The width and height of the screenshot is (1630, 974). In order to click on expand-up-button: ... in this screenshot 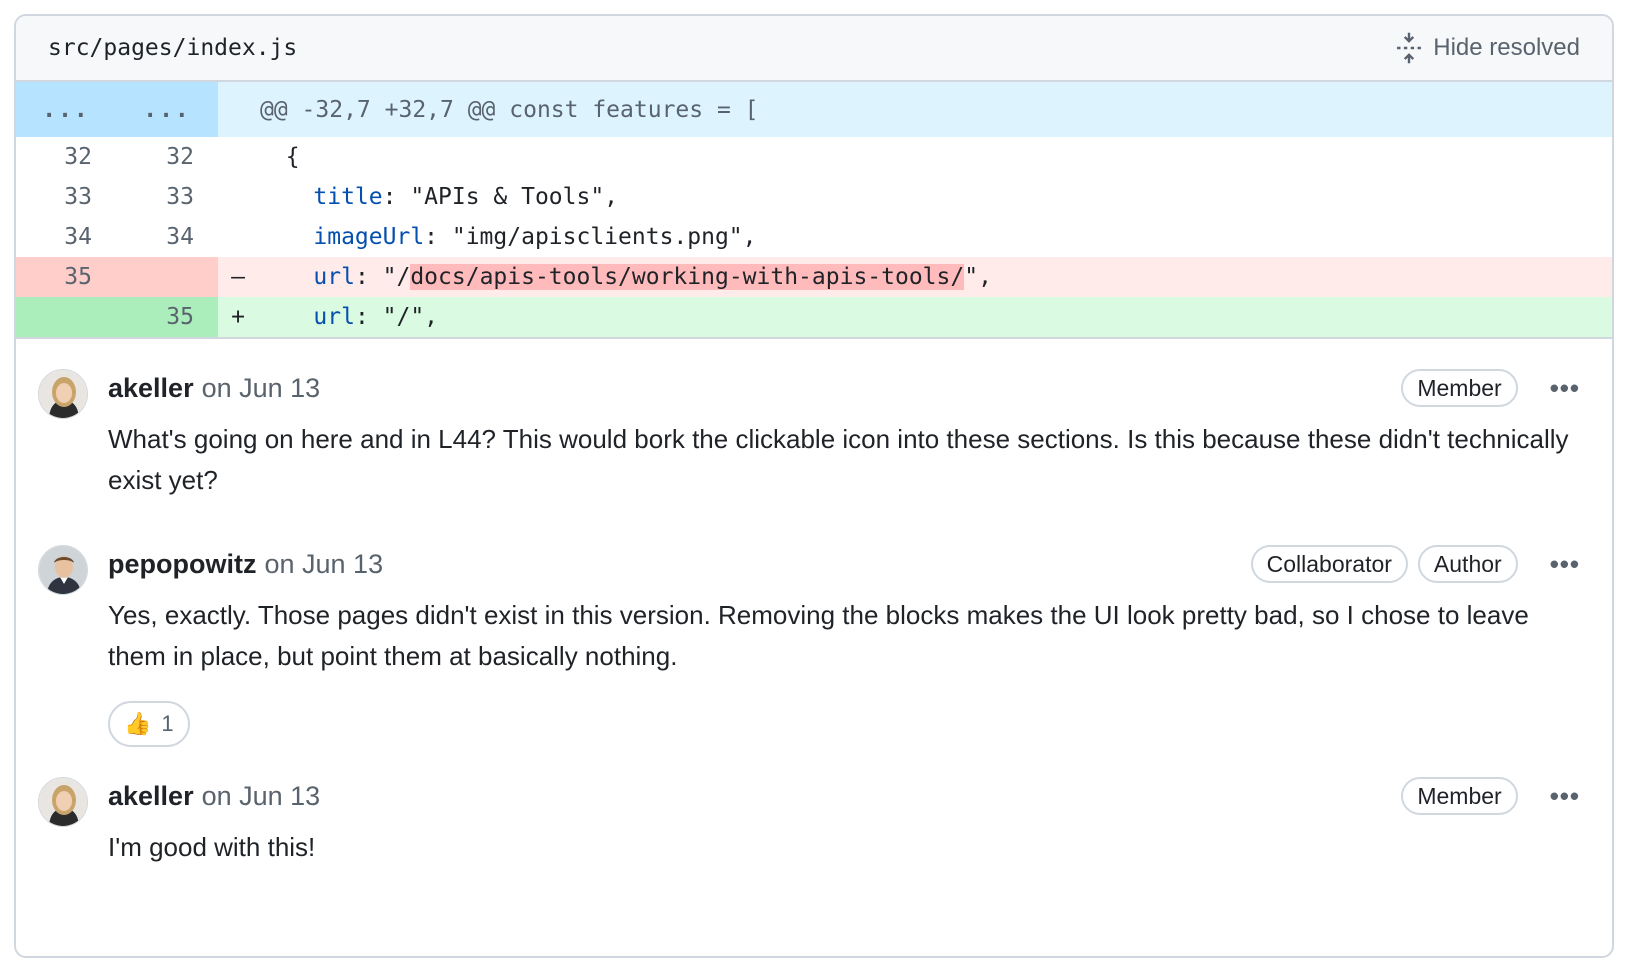, I will do `click(66, 109)`.